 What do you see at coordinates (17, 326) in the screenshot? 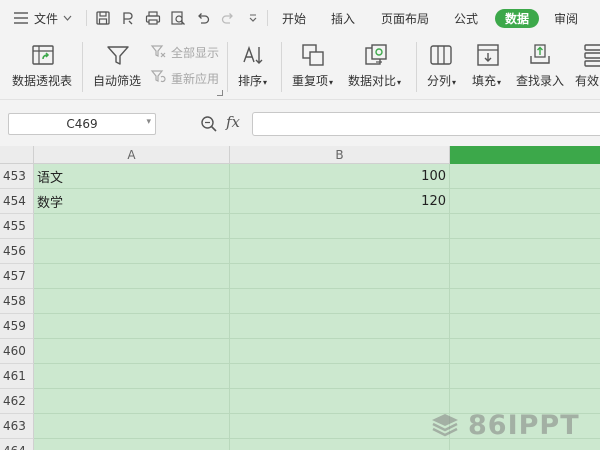
I see `row-header: 459` at bounding box center [17, 326].